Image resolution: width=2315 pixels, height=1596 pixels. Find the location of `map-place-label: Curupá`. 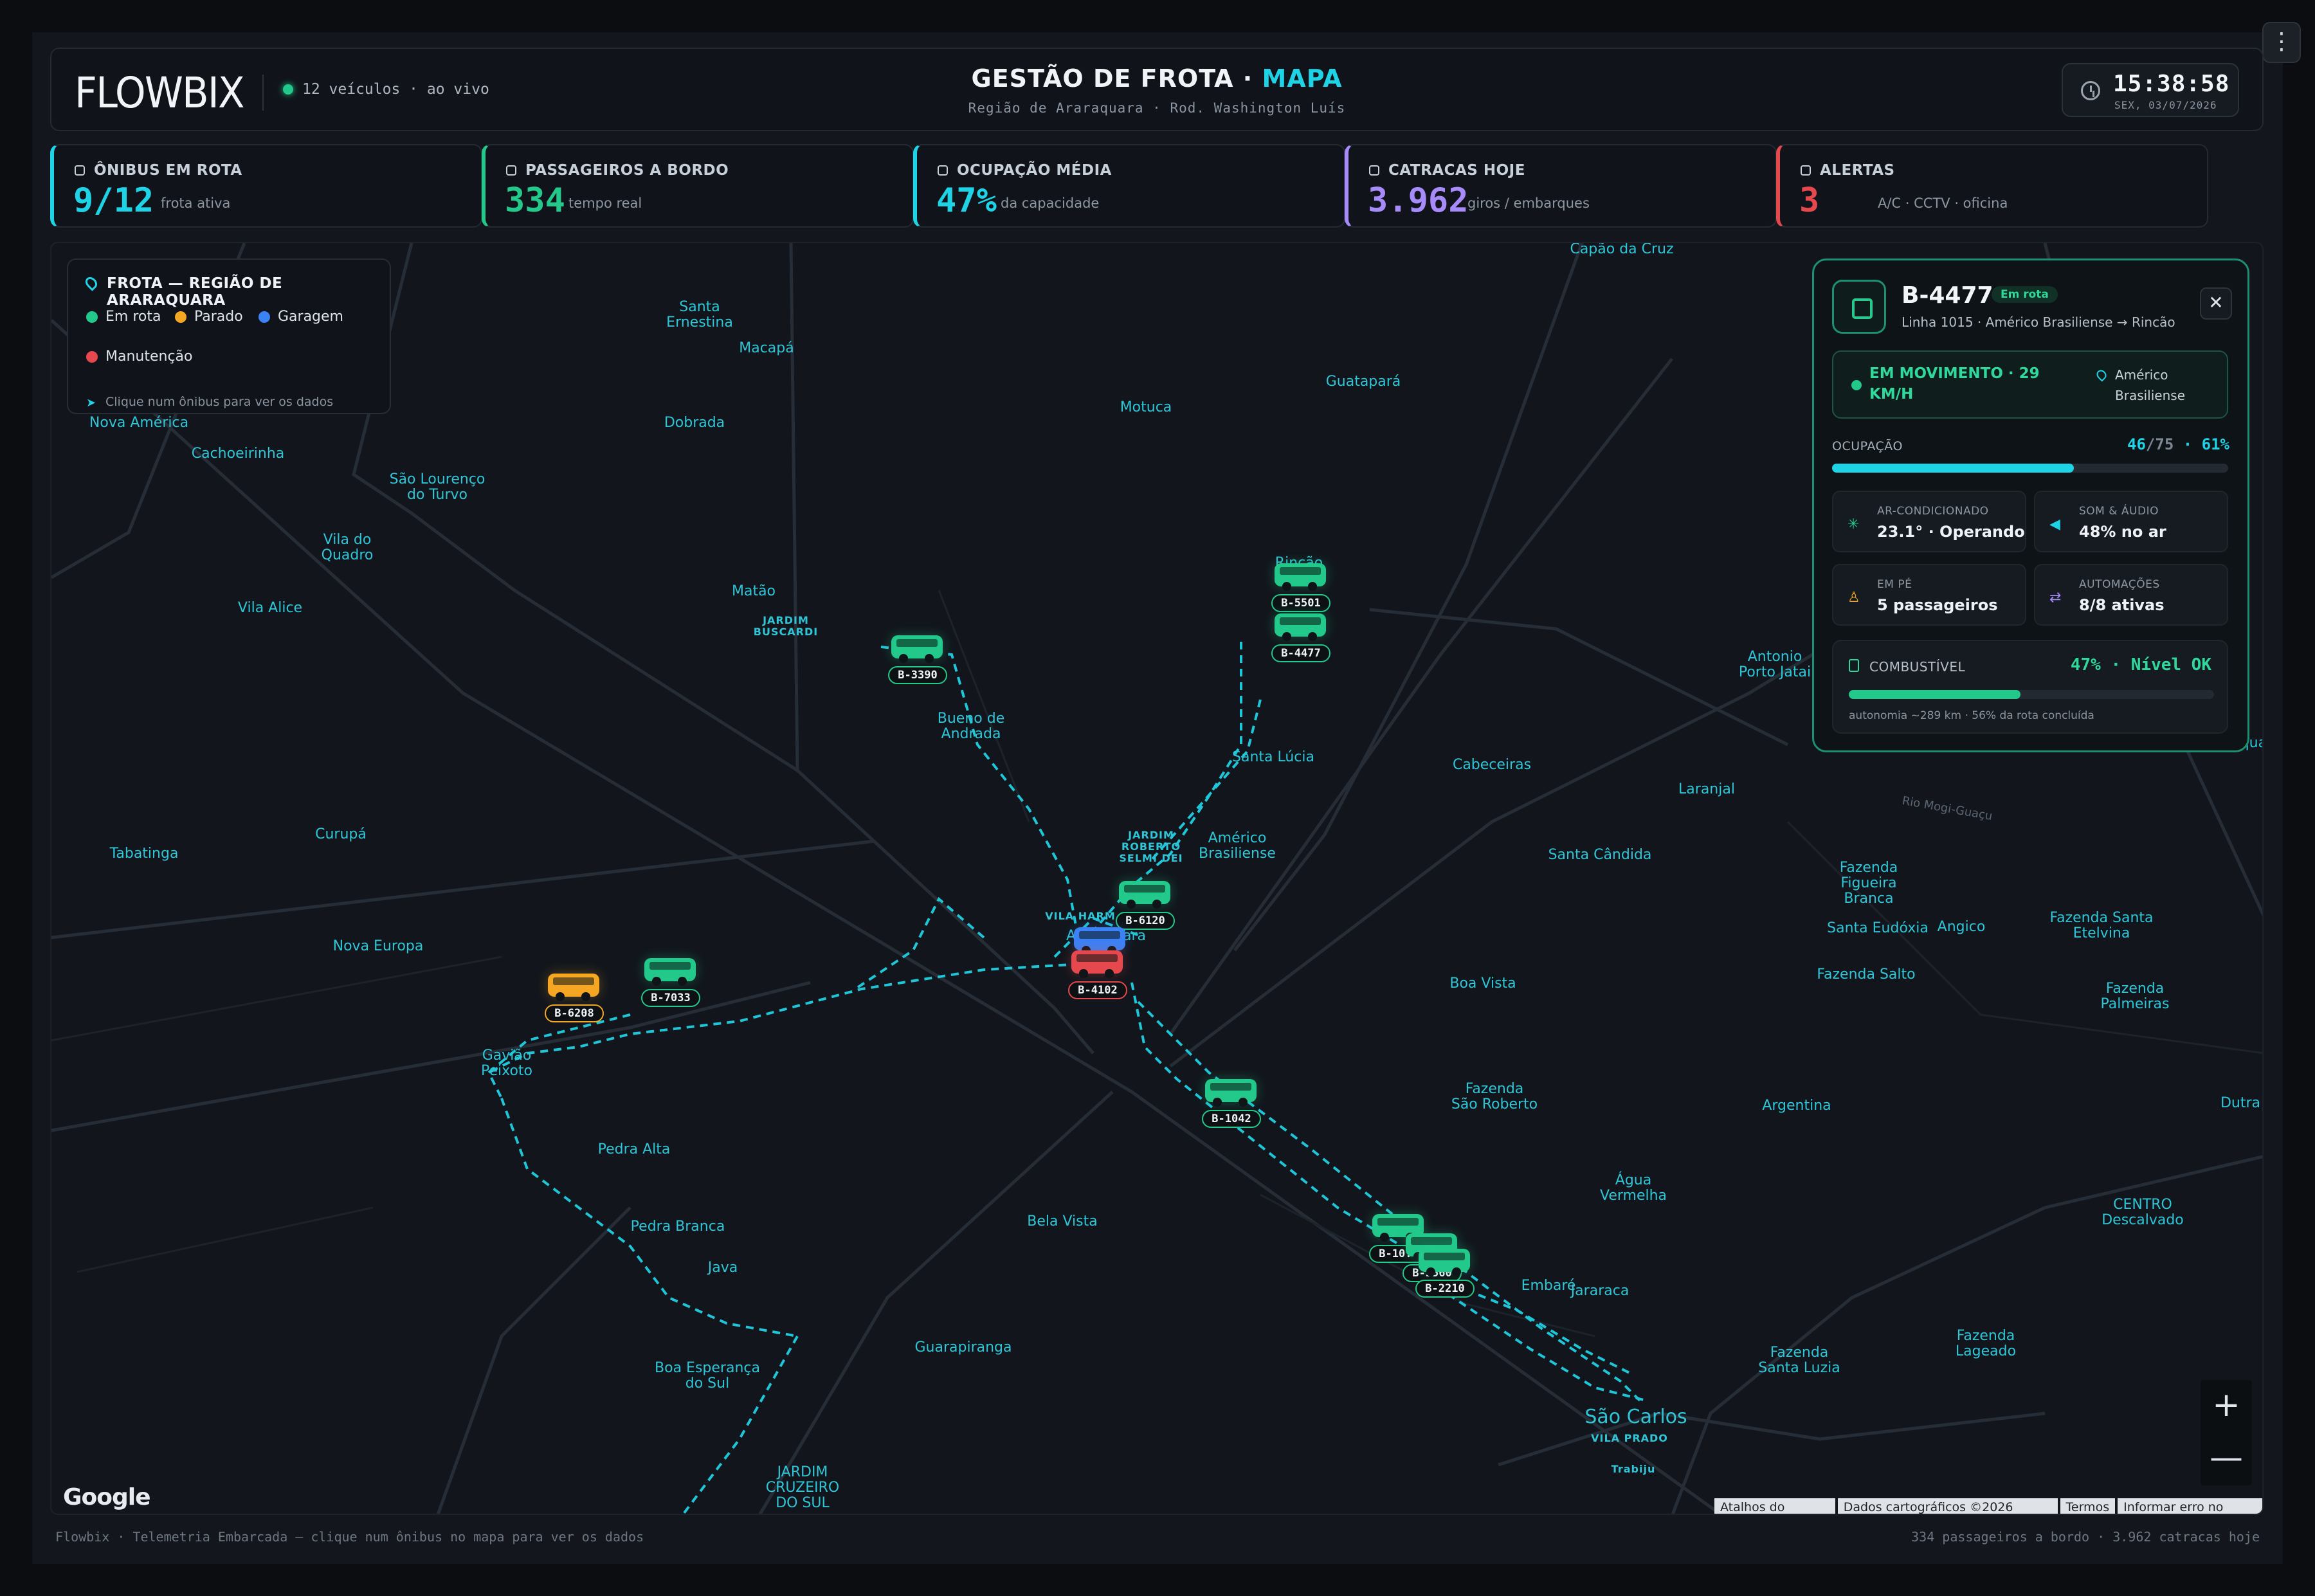

map-place-label: Curupá is located at coordinates (341, 834).